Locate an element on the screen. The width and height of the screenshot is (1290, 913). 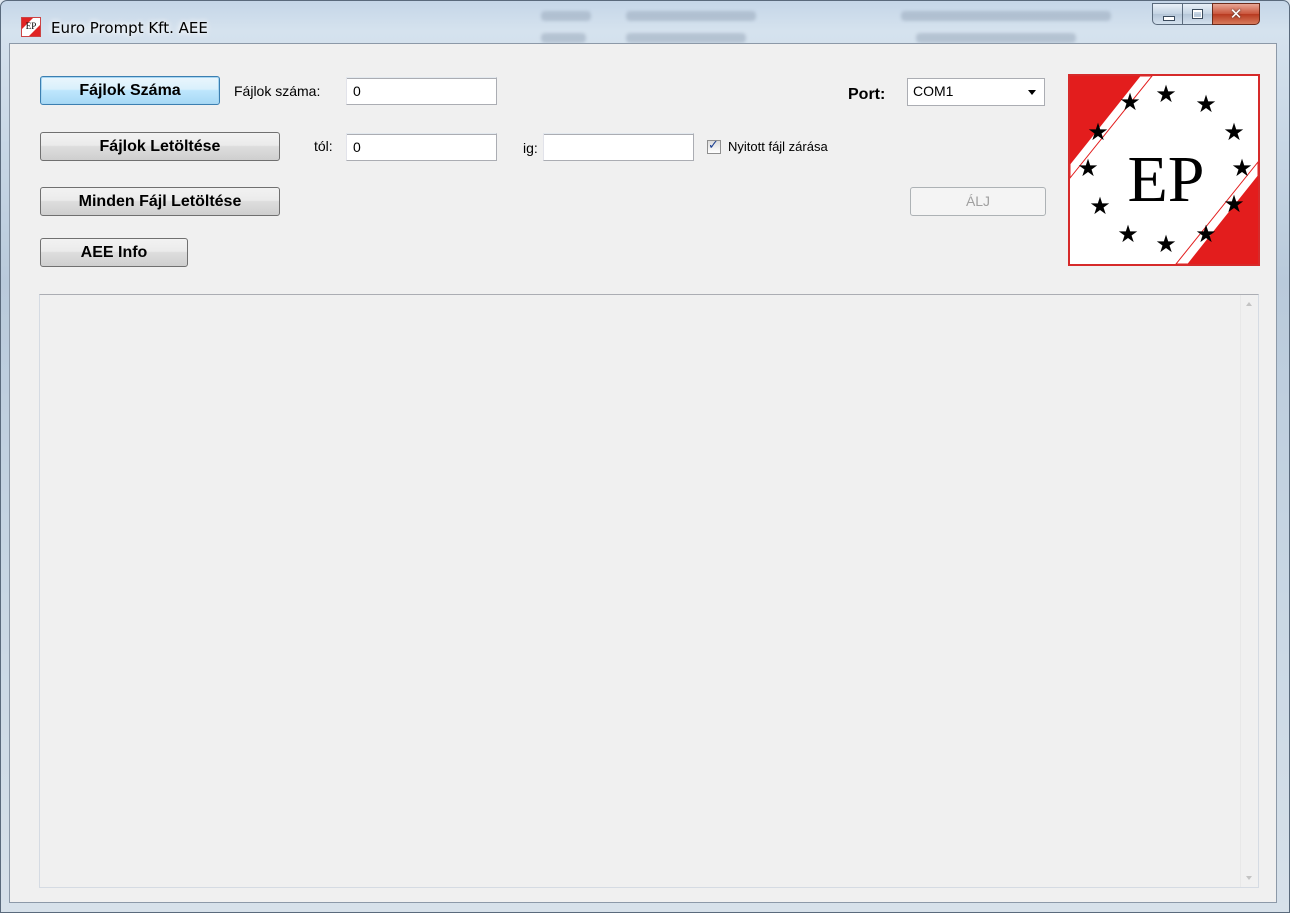
file-count-field is located at coordinates (421, 91).